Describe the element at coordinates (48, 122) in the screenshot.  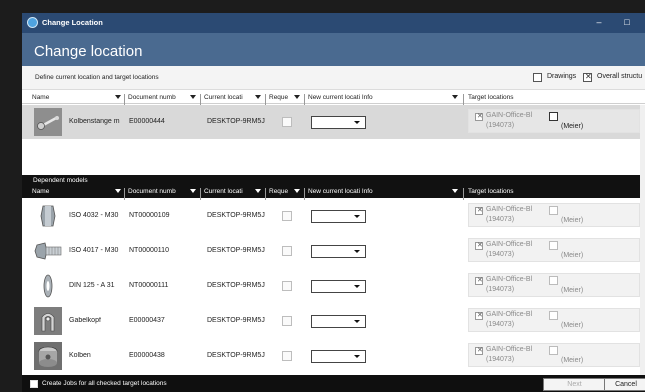
I see `piston-rod-icon` at that location.